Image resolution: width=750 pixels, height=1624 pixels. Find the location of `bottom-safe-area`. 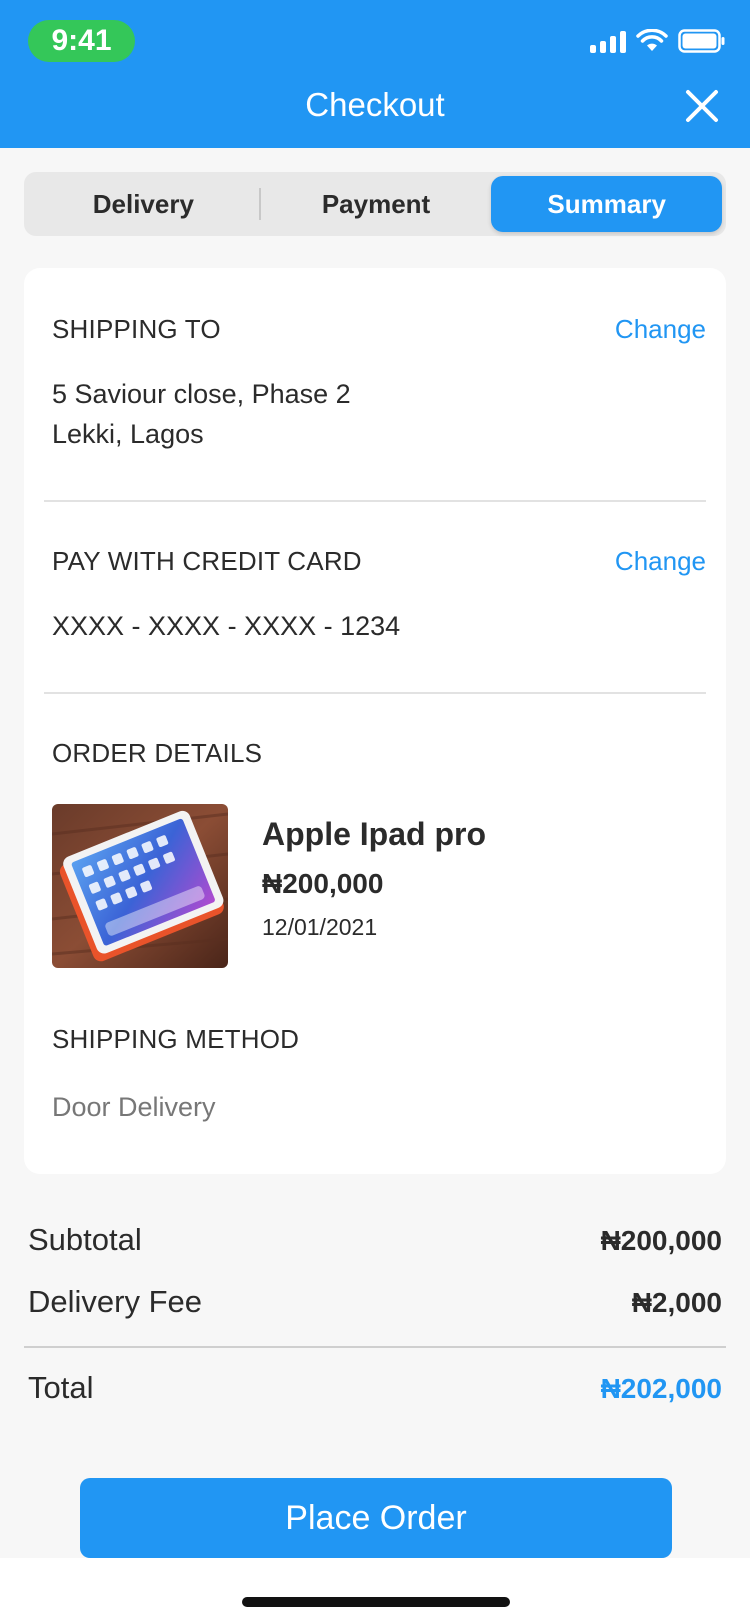

bottom-safe-area is located at coordinates (375, 1591).